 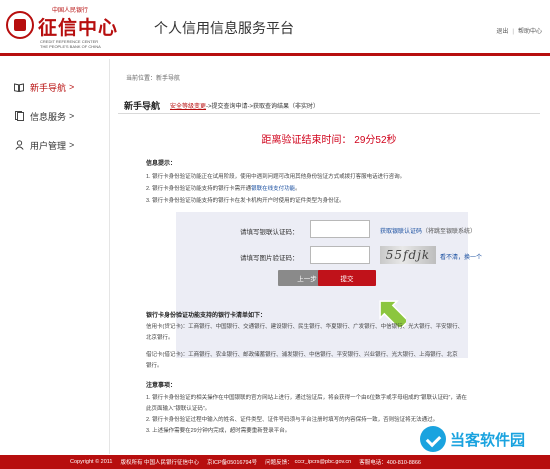 I want to click on footer-rights: 版权所有 中国人民银行征信中心, so click(x=160, y=463).